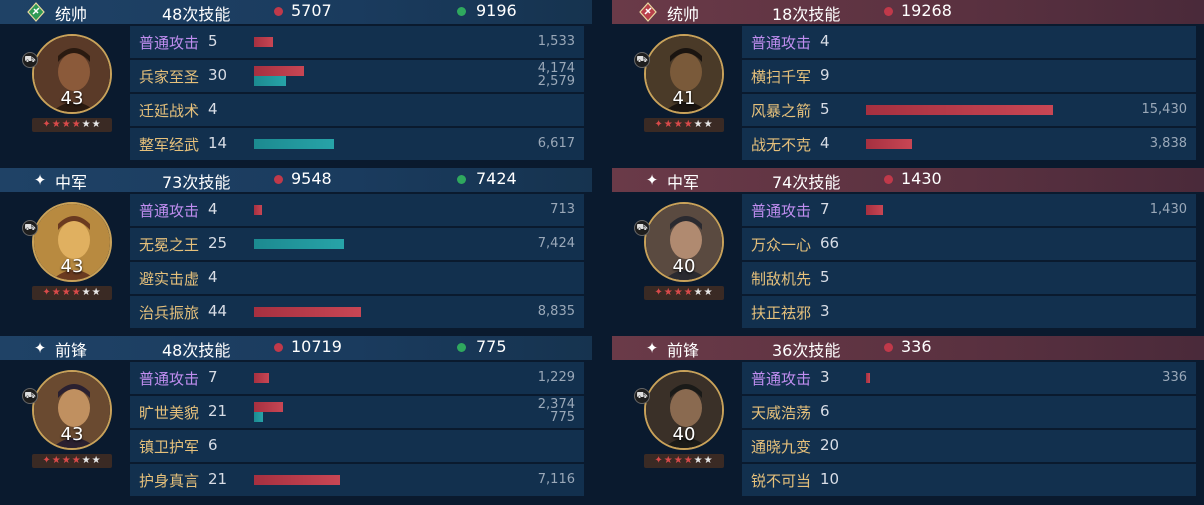 This screenshot has height=505, width=1204. Describe the element at coordinates (825, 377) in the screenshot. I see `skill-use-count: 3` at that location.